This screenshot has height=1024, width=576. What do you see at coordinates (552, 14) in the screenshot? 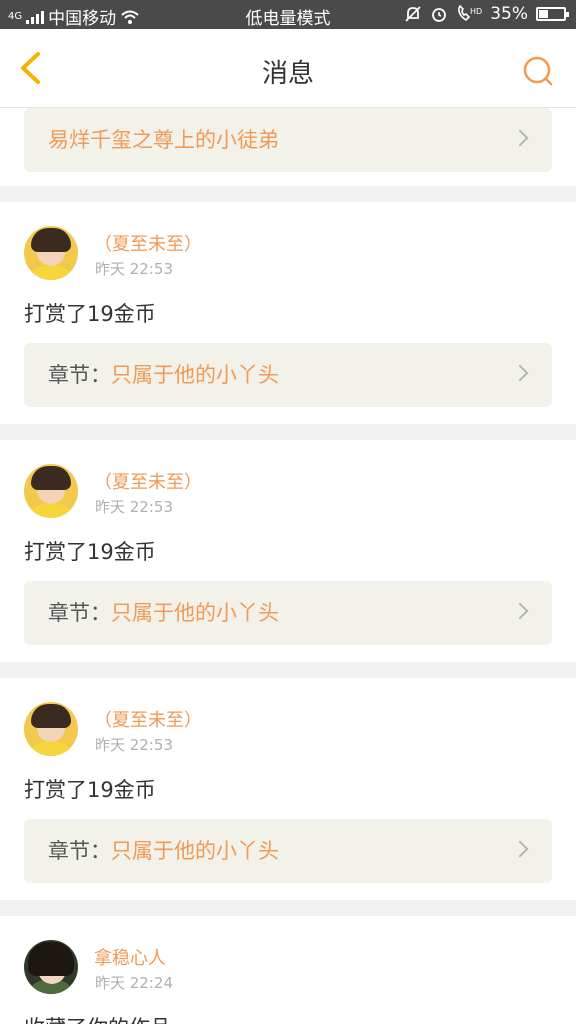
I see `battery-icon` at bounding box center [552, 14].